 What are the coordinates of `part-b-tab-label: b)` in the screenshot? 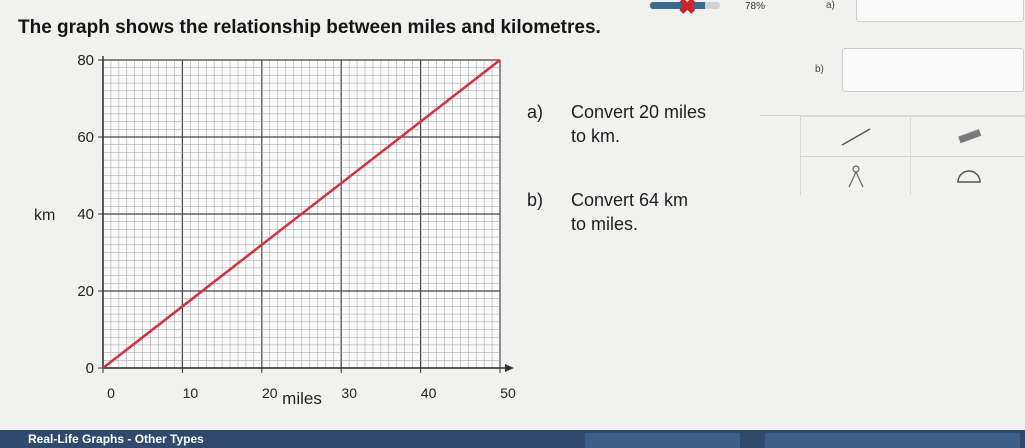 It's located at (819, 69).